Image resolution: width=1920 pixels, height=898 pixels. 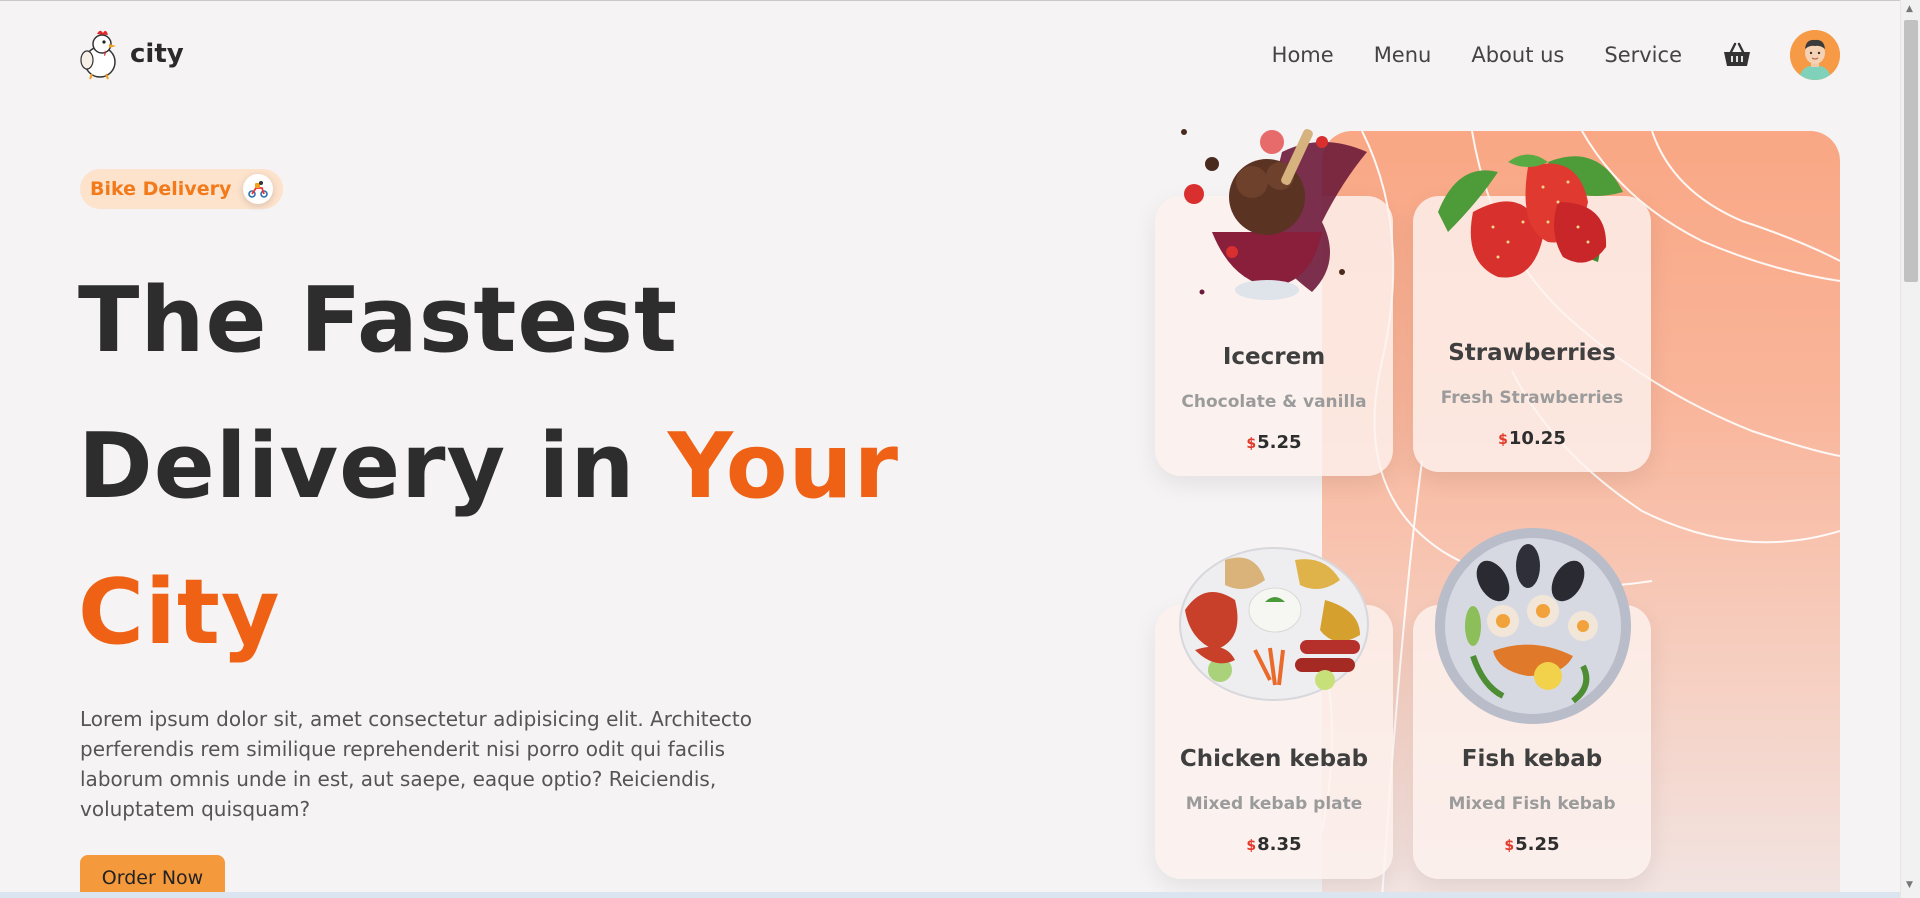 What do you see at coordinates (179, 612) in the screenshot?
I see `hero-title-city: City` at bounding box center [179, 612].